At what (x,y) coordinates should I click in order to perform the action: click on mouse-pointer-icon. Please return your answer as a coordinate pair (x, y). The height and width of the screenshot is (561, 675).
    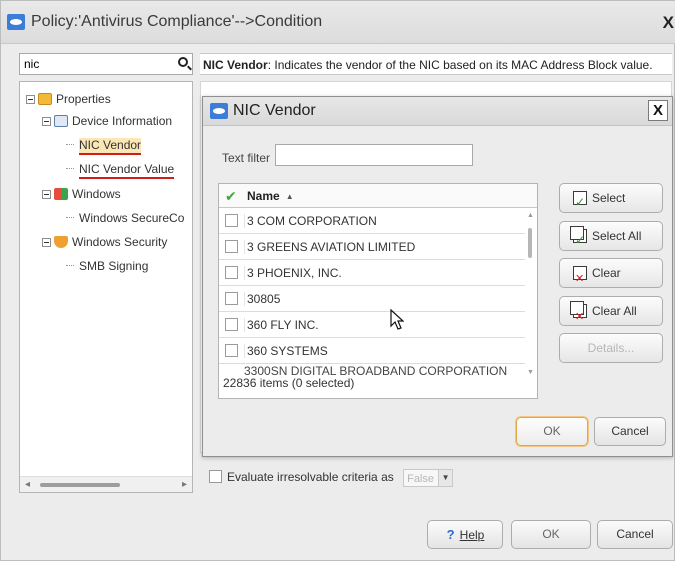
    Looking at the image, I should click on (397, 319).